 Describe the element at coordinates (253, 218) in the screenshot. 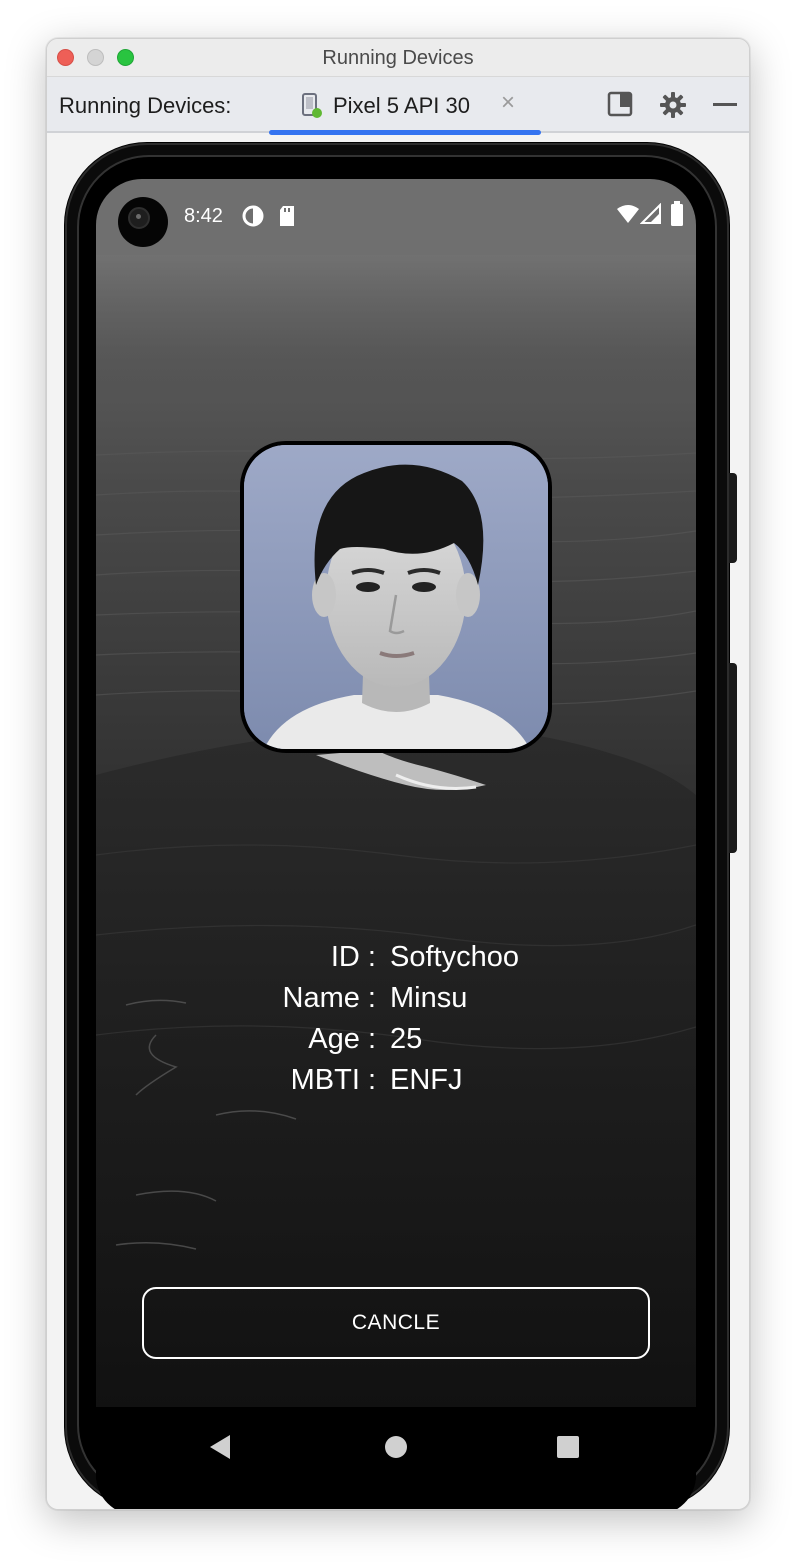

I see `data-saver-icon` at that location.